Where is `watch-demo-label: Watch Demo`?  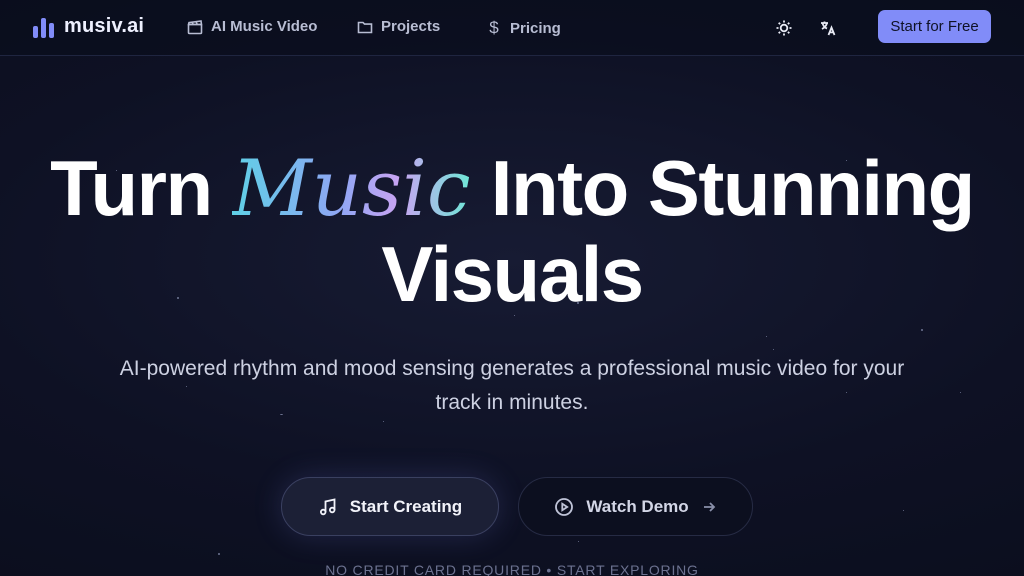 watch-demo-label: Watch Demo is located at coordinates (637, 506).